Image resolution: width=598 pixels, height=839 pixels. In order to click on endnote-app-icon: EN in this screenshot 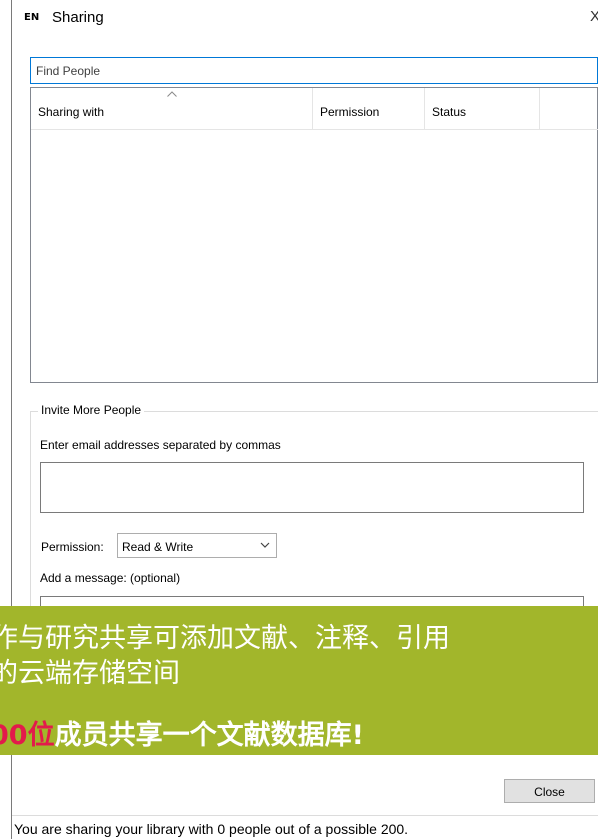, I will do `click(32, 17)`.